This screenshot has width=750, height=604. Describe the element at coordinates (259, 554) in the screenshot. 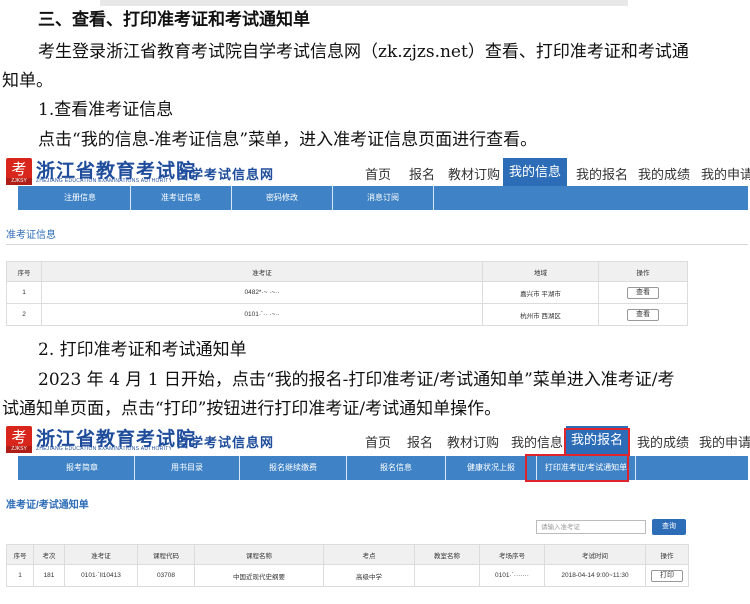

I see `col-course-name: 课程名称` at that location.